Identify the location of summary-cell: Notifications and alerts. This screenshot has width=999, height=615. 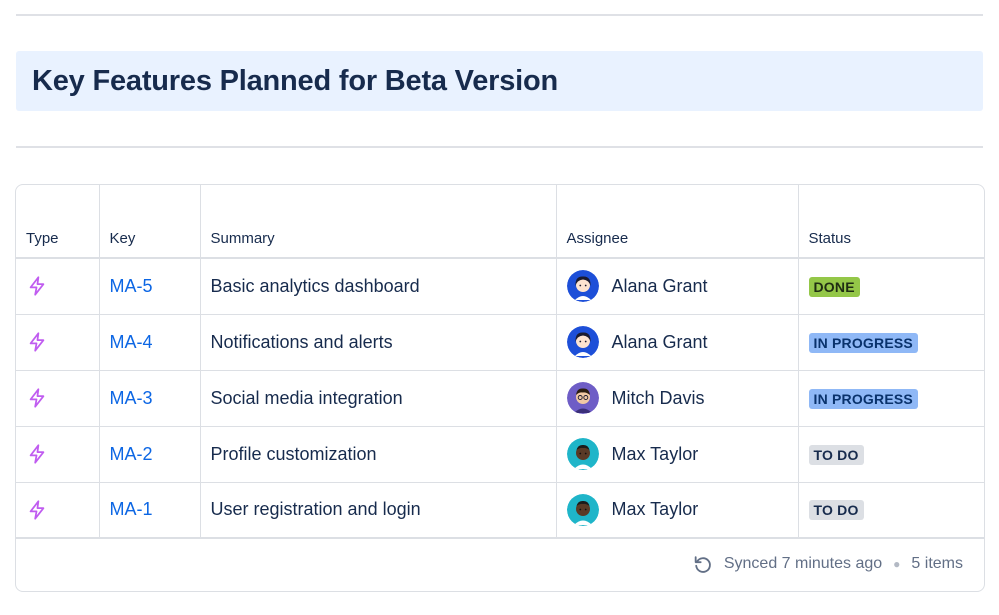
(378, 342).